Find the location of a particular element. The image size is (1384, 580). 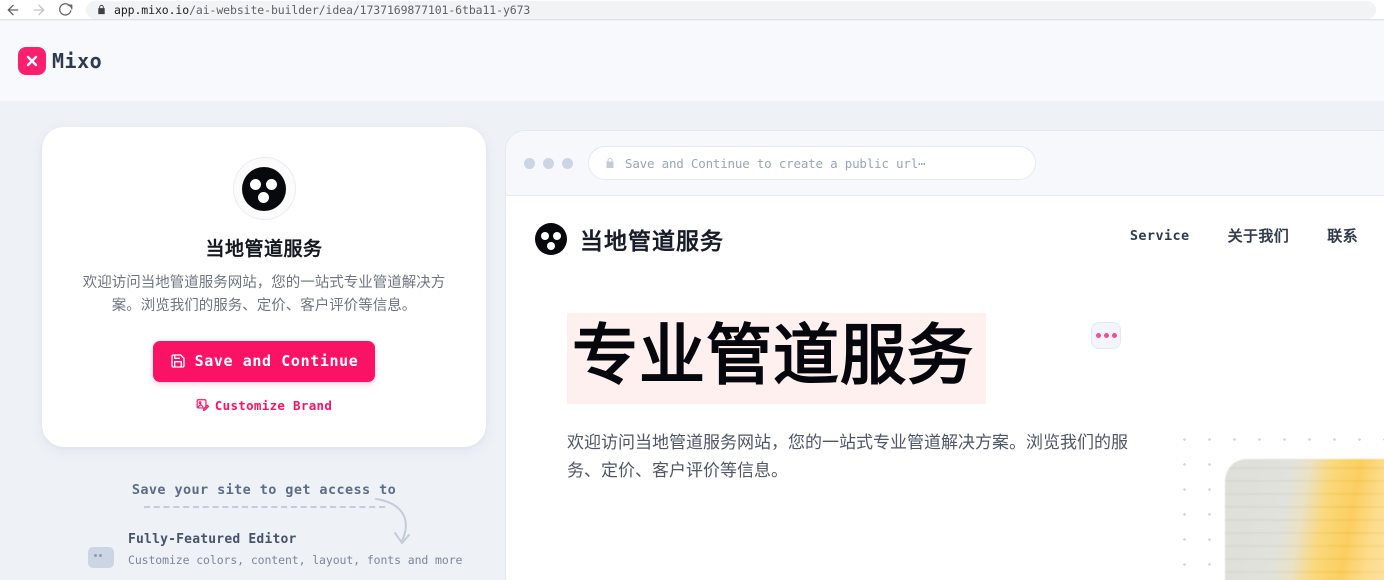

reload-icon is located at coordinates (65, 9).